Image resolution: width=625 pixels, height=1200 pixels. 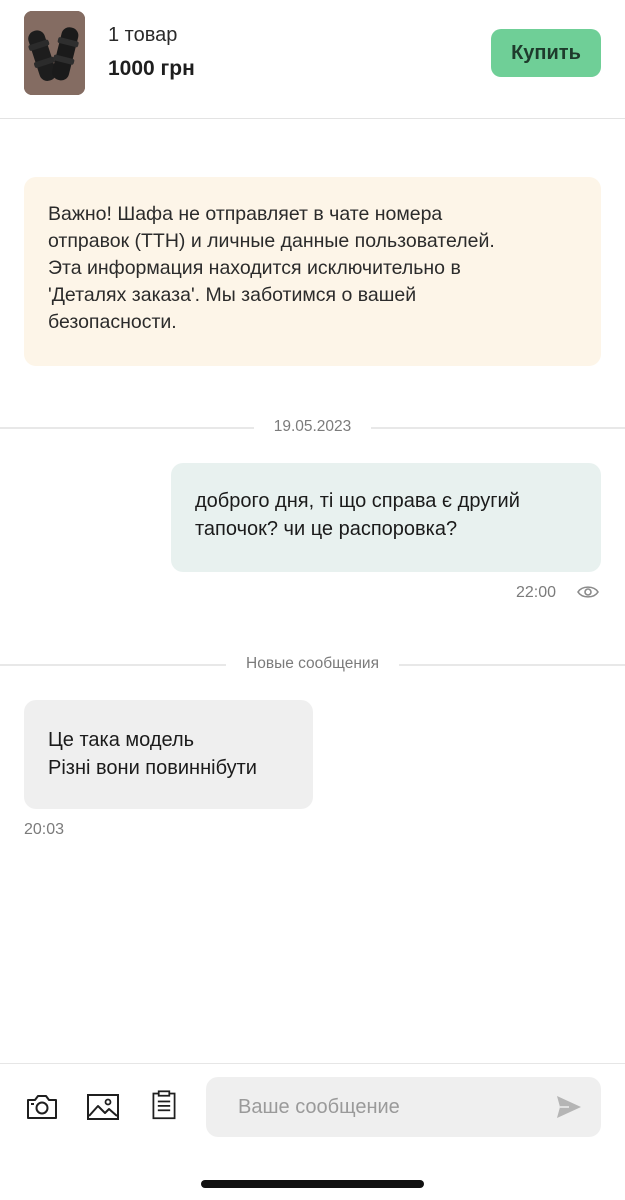 I want to click on product-thumbnail, so click(x=54, y=53).